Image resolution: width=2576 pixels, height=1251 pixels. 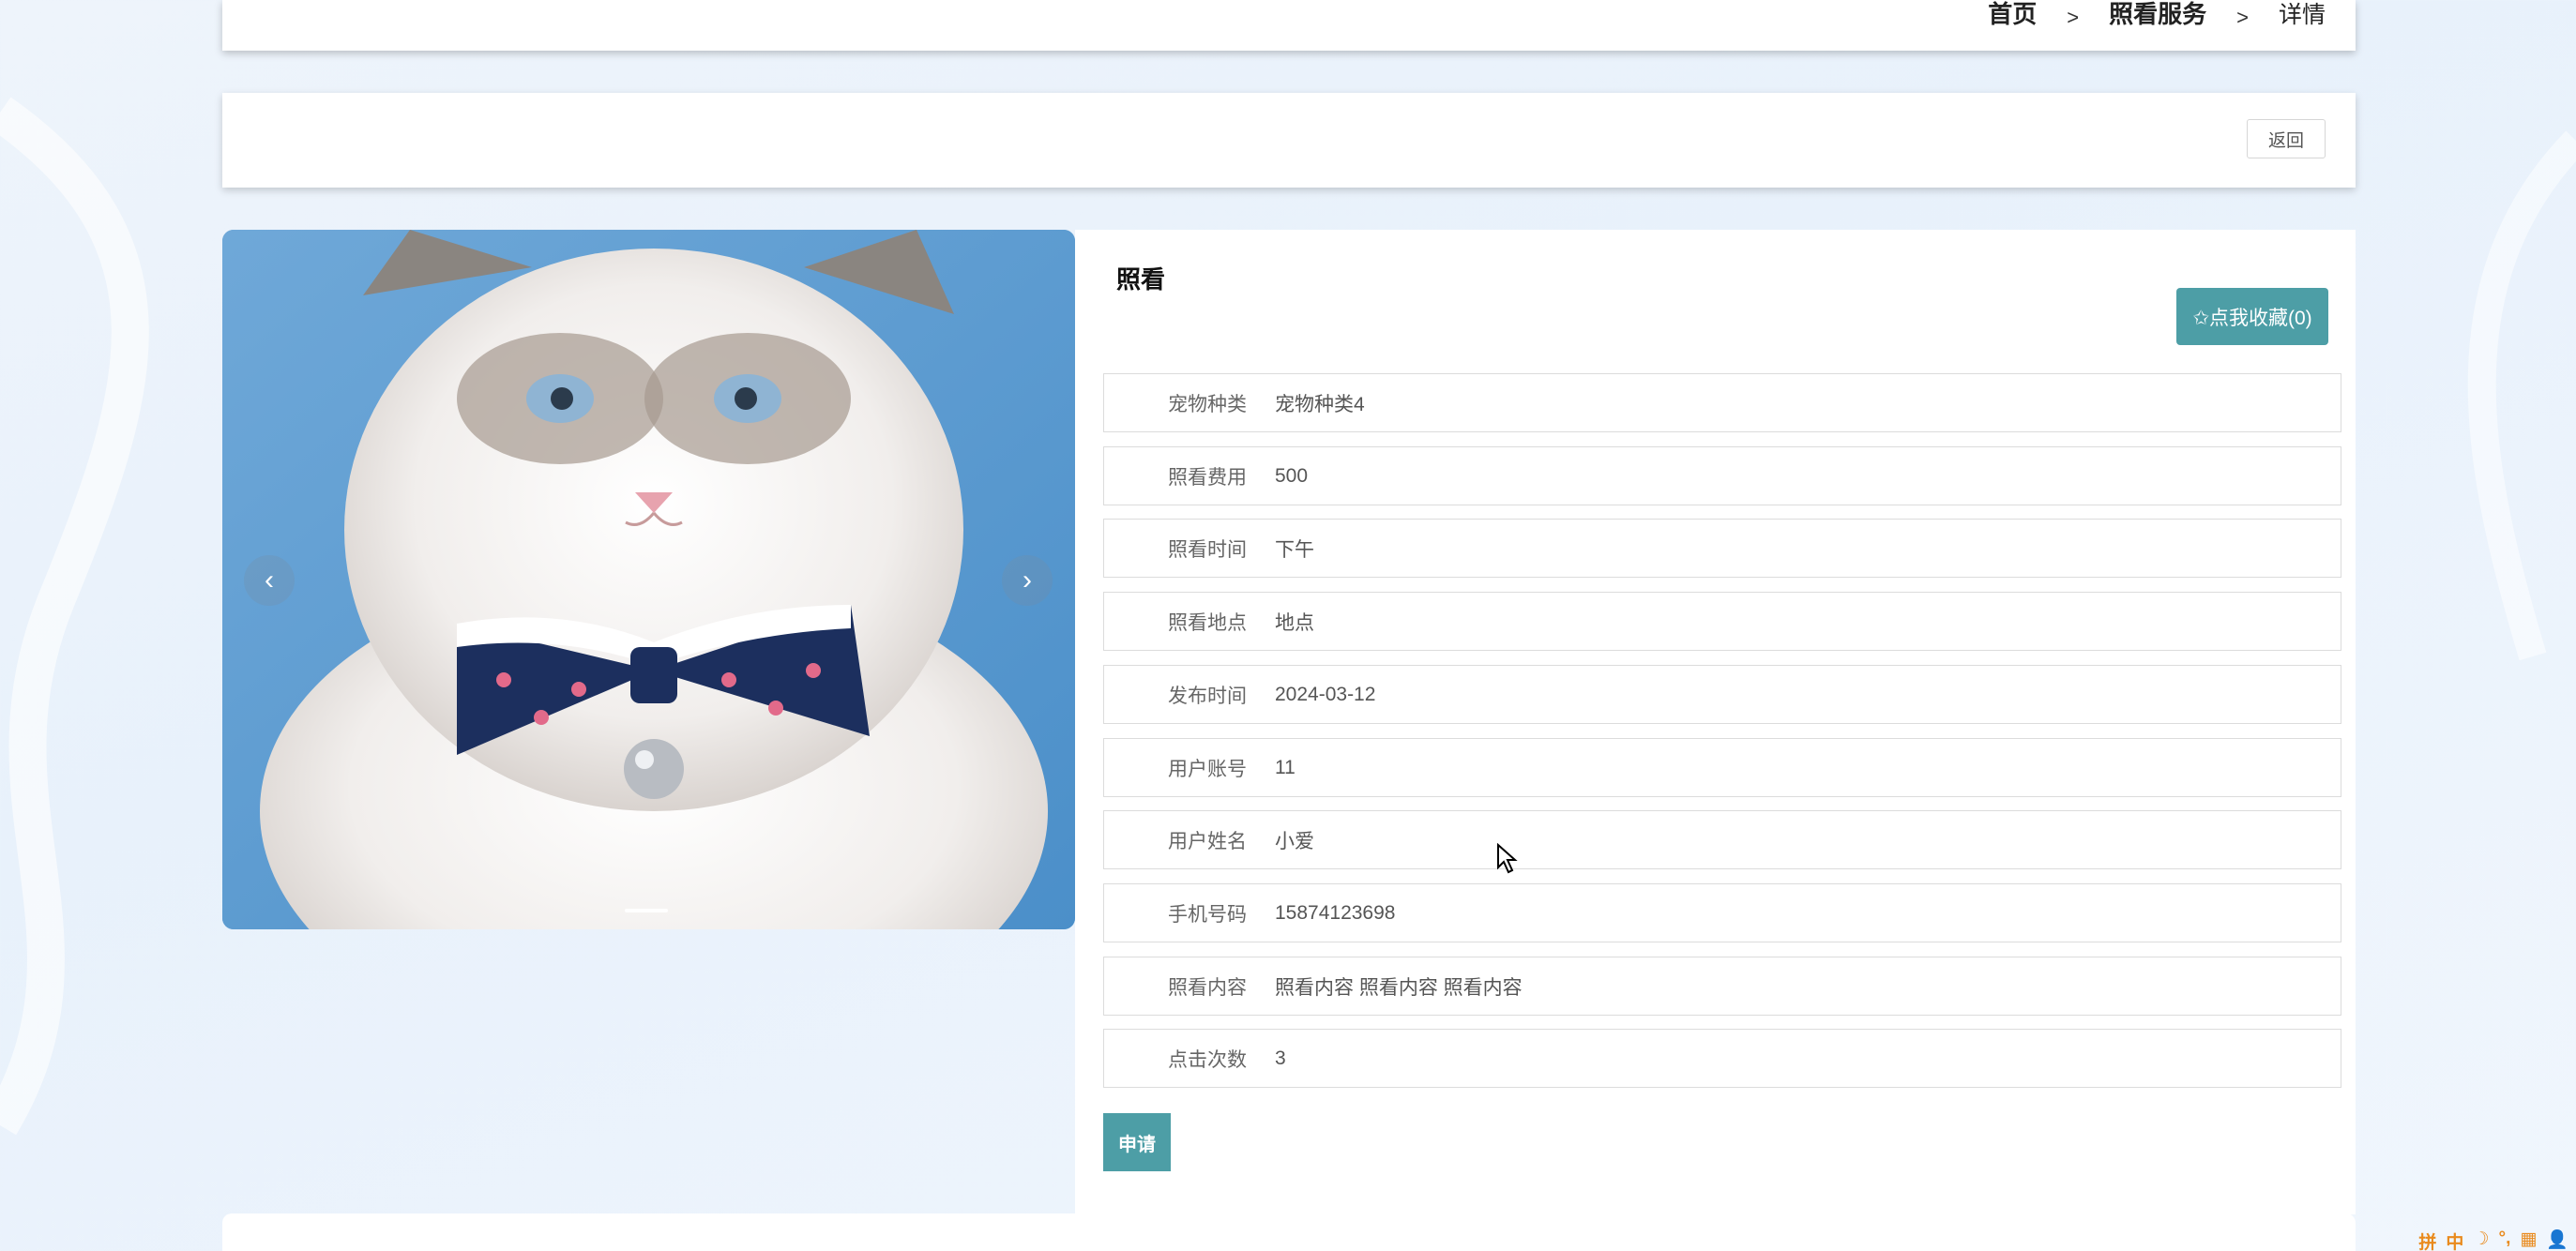 I want to click on field-value: 500, so click(x=1292, y=475).